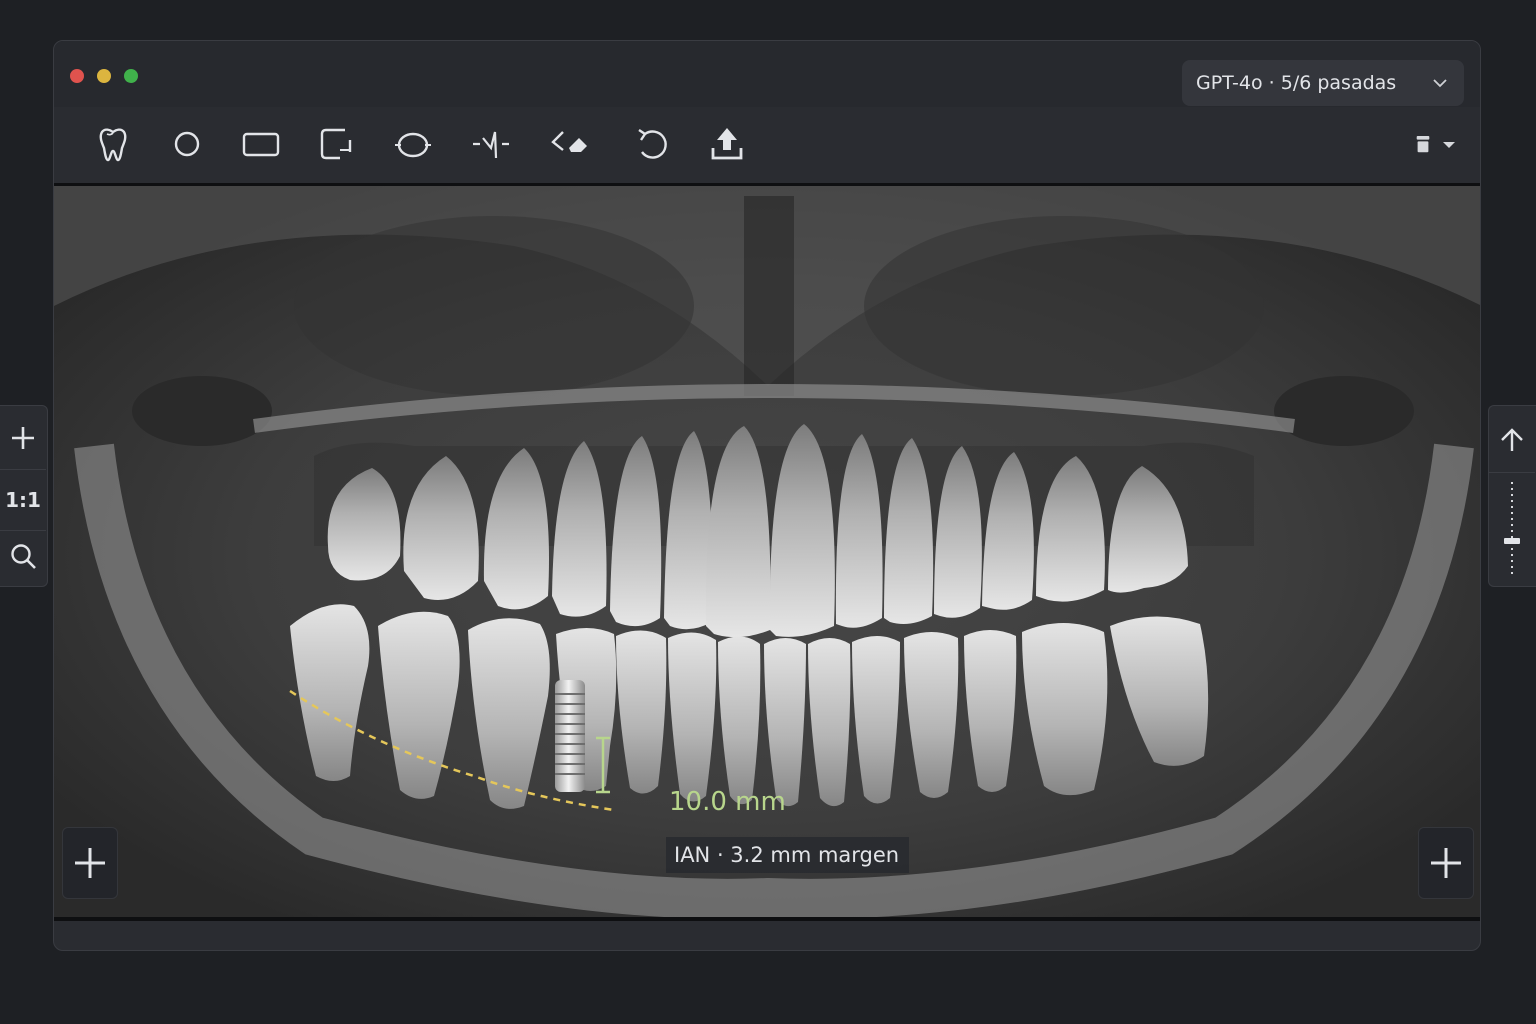 Image resolution: width=1536 pixels, height=1024 pixels. I want to click on magnifier-icon, so click(23, 556).